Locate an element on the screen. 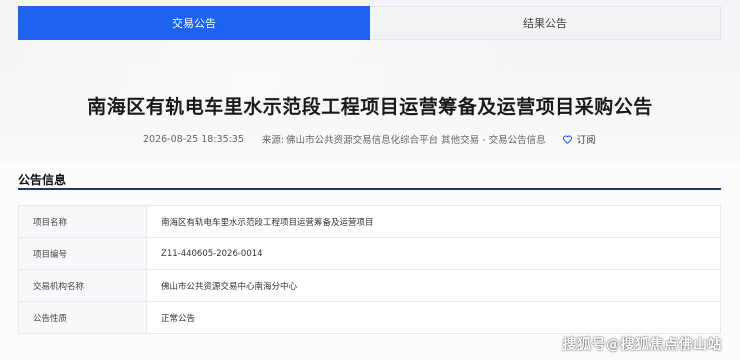 Image resolution: width=740 pixels, height=360 pixels. table-row: 项目名称 南海区有轨电车里水示范段工程项目运营筹备及运营项目 is located at coordinates (369, 221).